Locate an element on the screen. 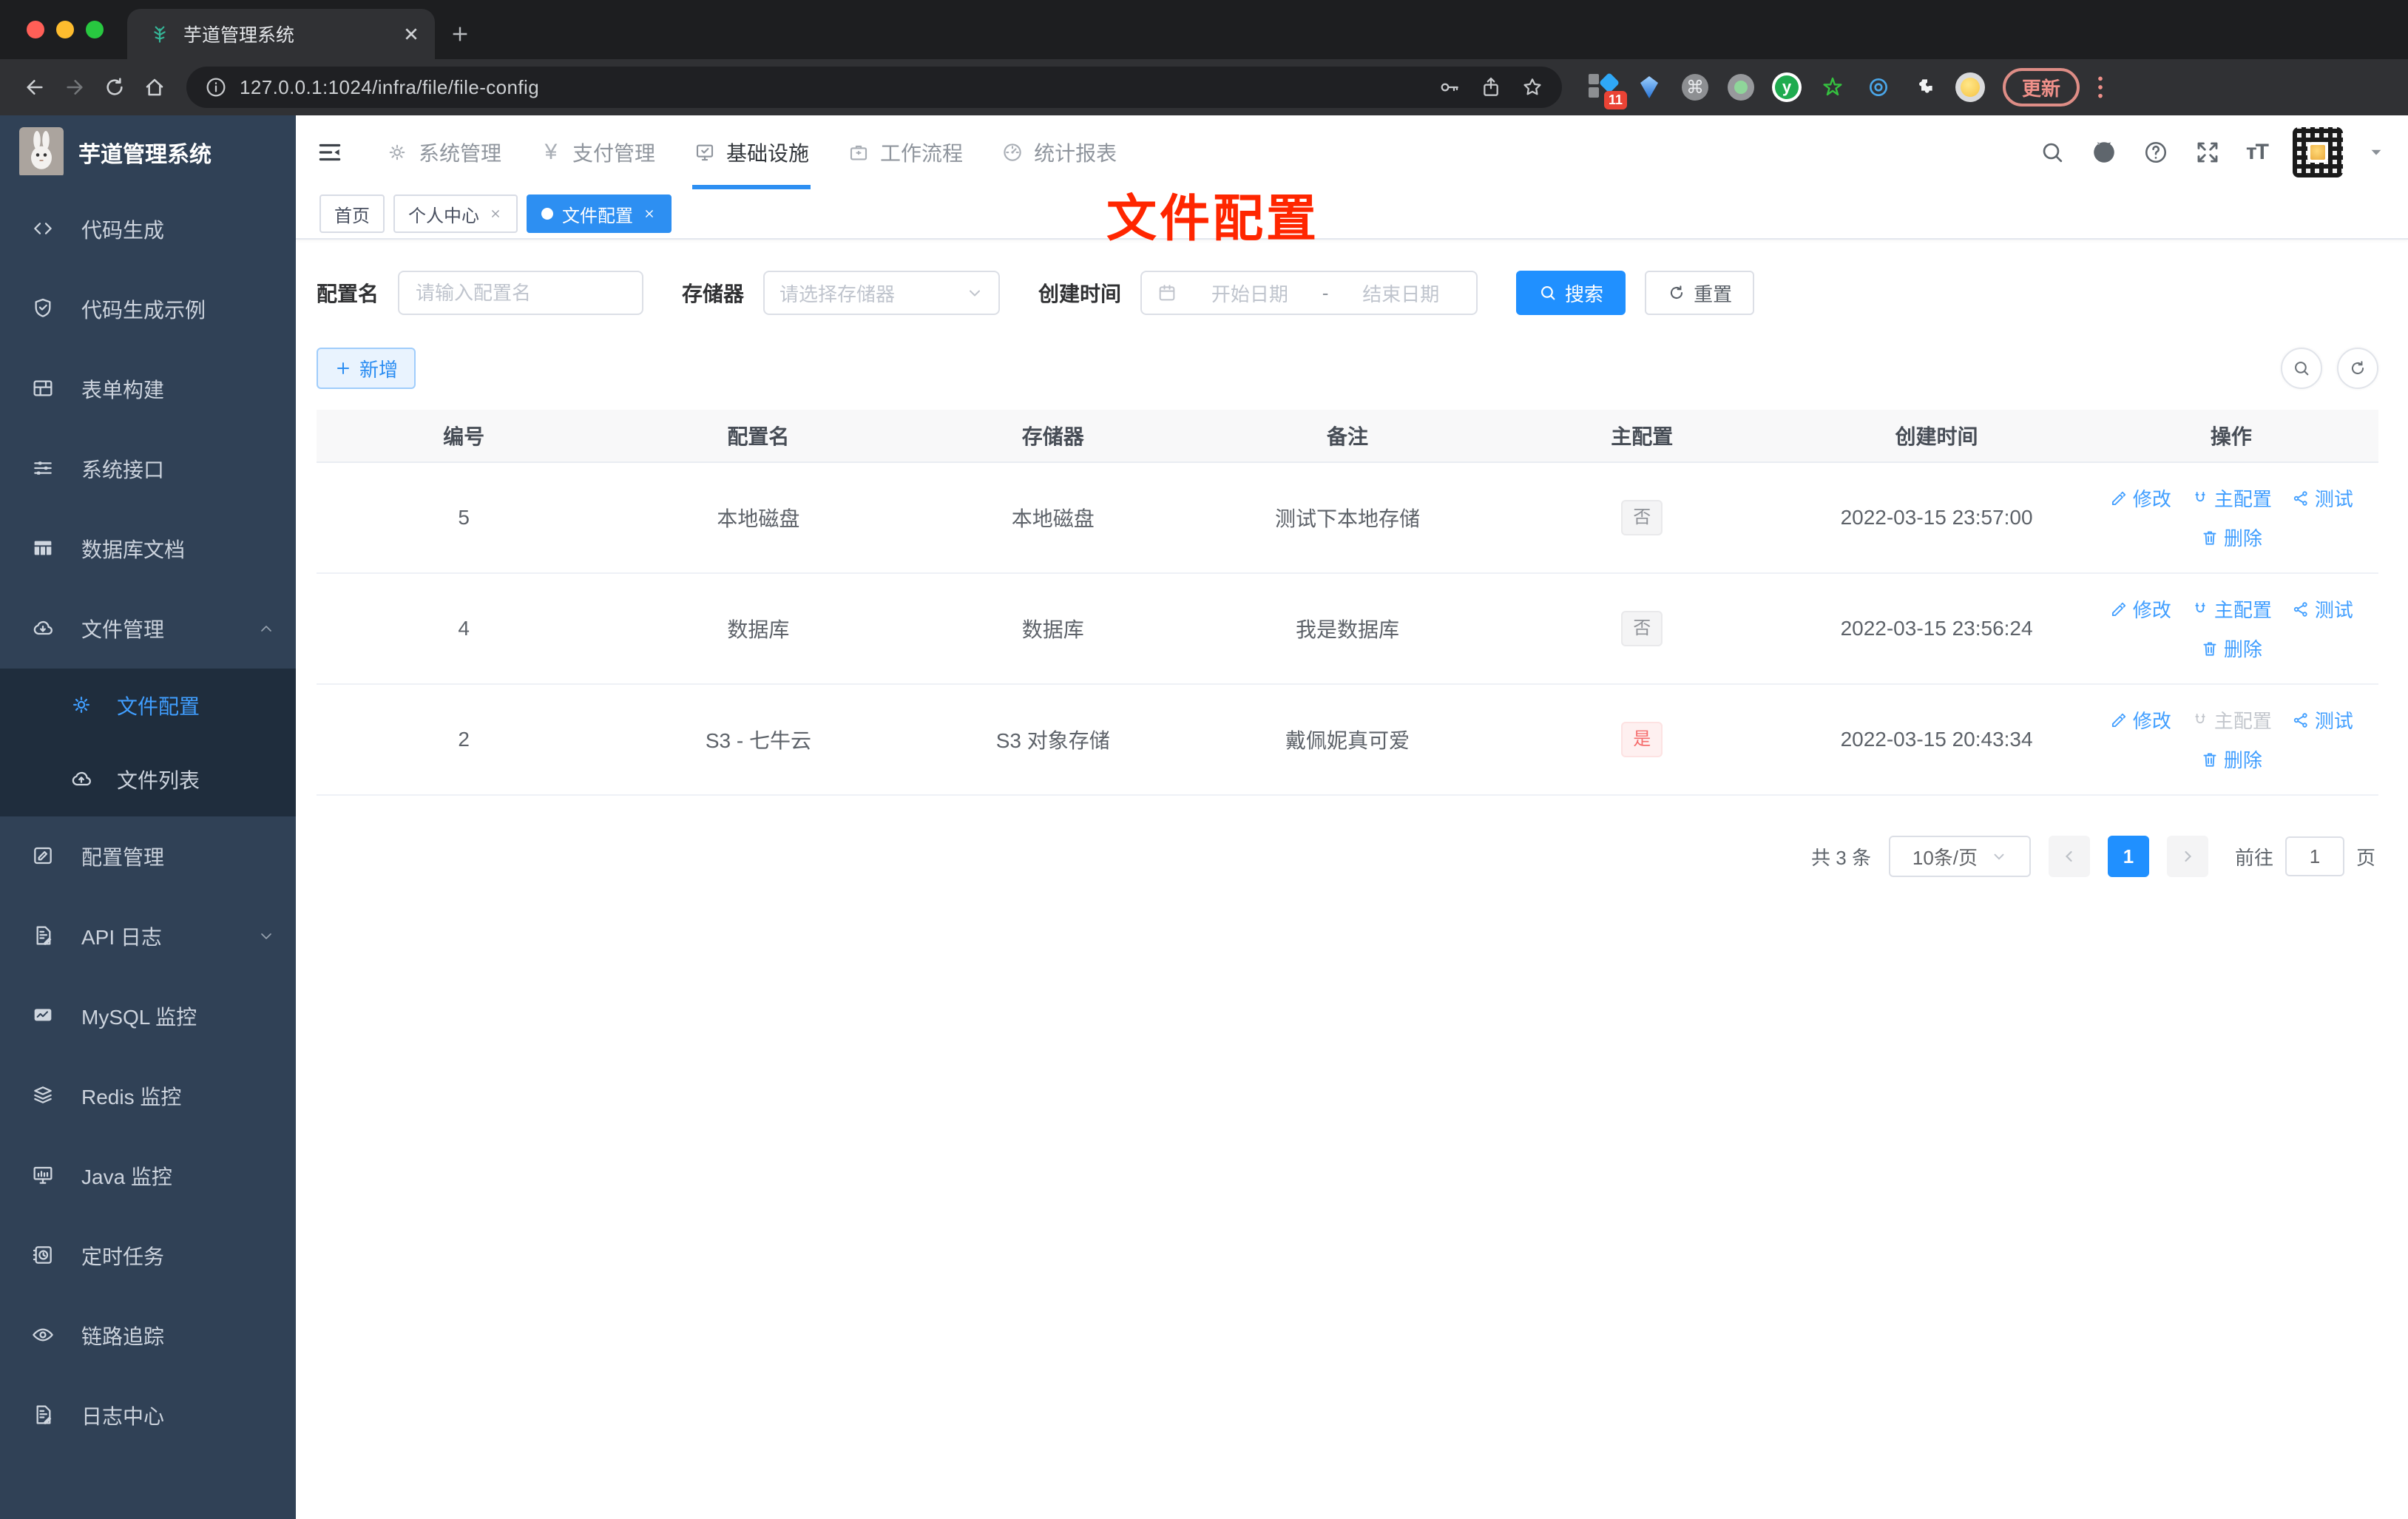 The height and width of the screenshot is (1519, 2408). font-size-icon: ᴛT is located at coordinates (2257, 152).